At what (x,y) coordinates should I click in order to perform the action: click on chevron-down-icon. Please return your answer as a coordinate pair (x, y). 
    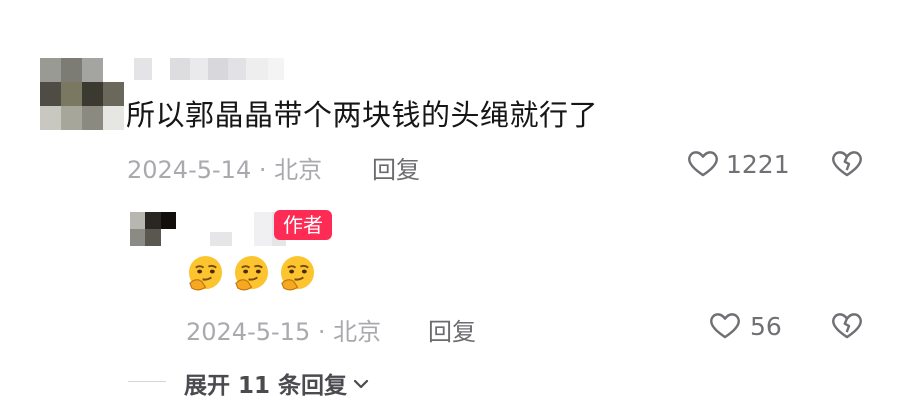
    Looking at the image, I should click on (361, 383).